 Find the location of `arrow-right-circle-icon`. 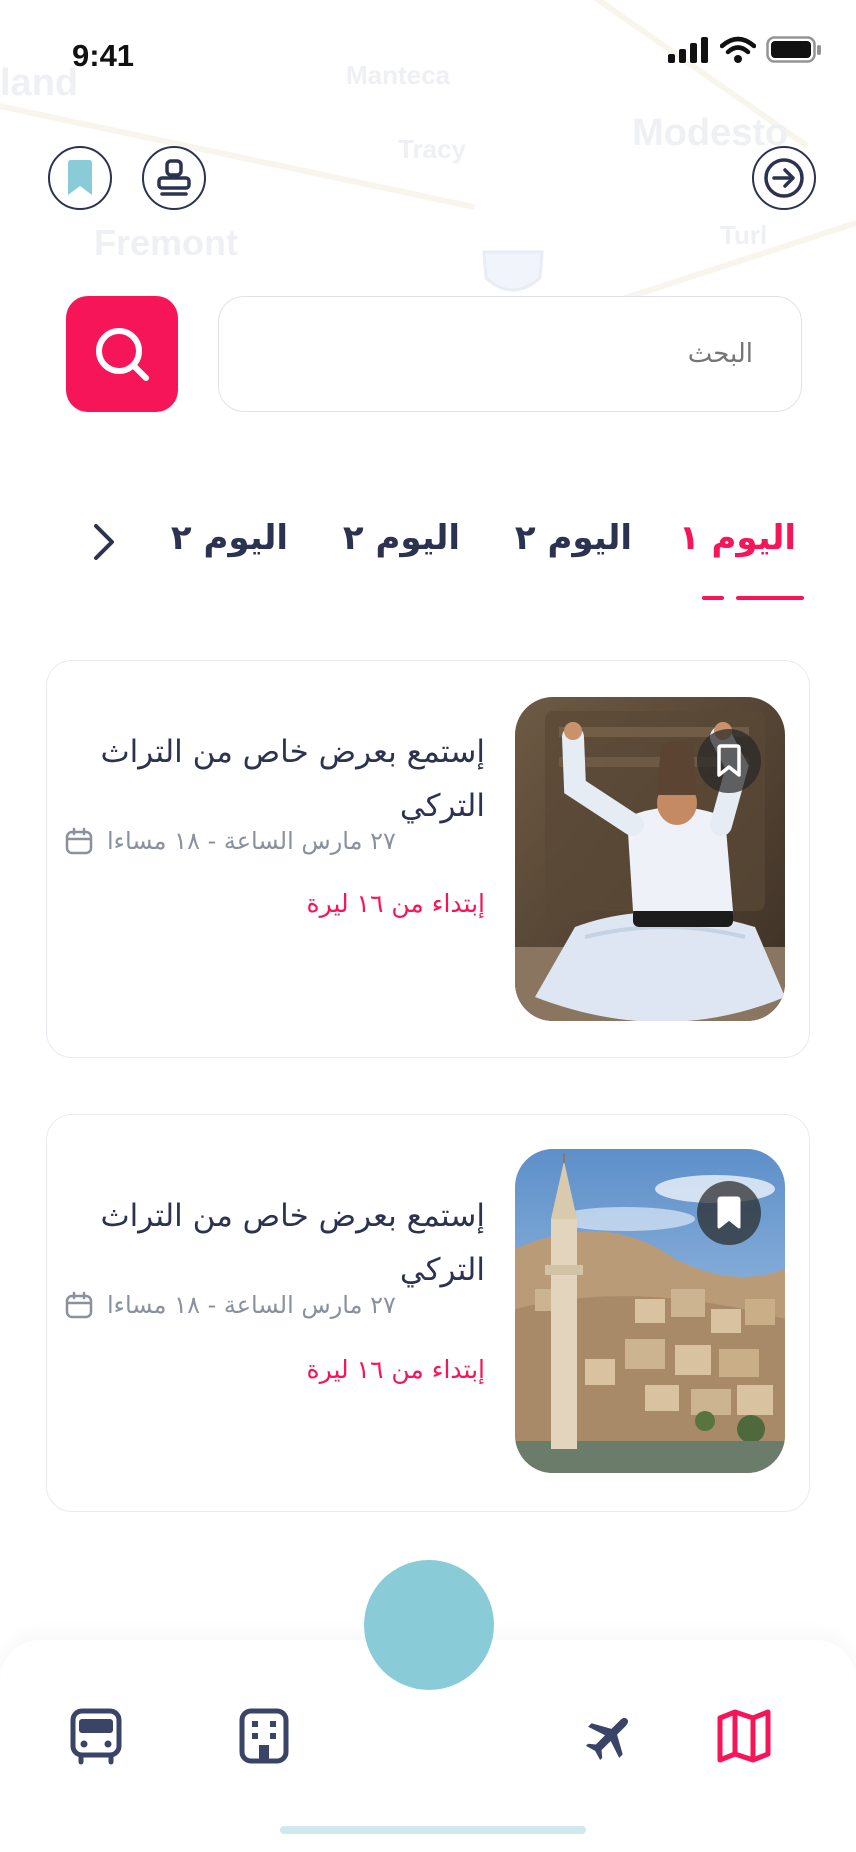

arrow-right-circle-icon is located at coordinates (784, 178).